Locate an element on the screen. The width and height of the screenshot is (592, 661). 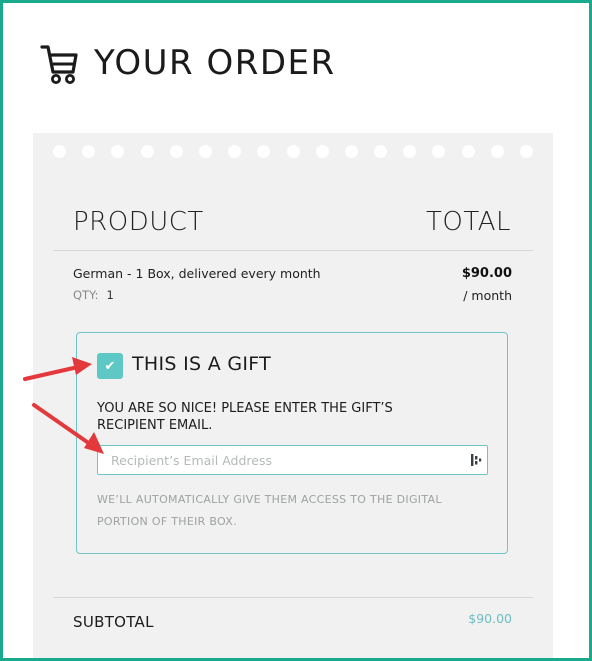
line-item-qty: QTY: 1 is located at coordinates (93, 295).